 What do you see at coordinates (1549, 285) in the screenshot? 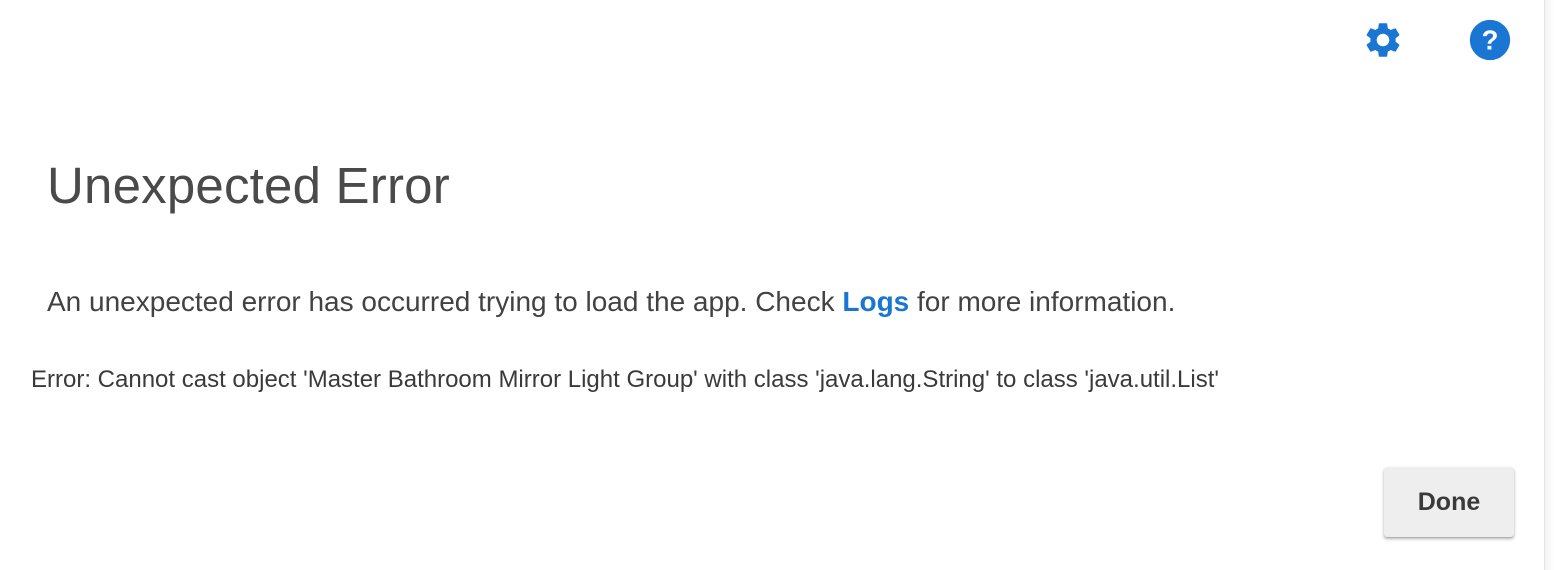
I see `panel-edge` at bounding box center [1549, 285].